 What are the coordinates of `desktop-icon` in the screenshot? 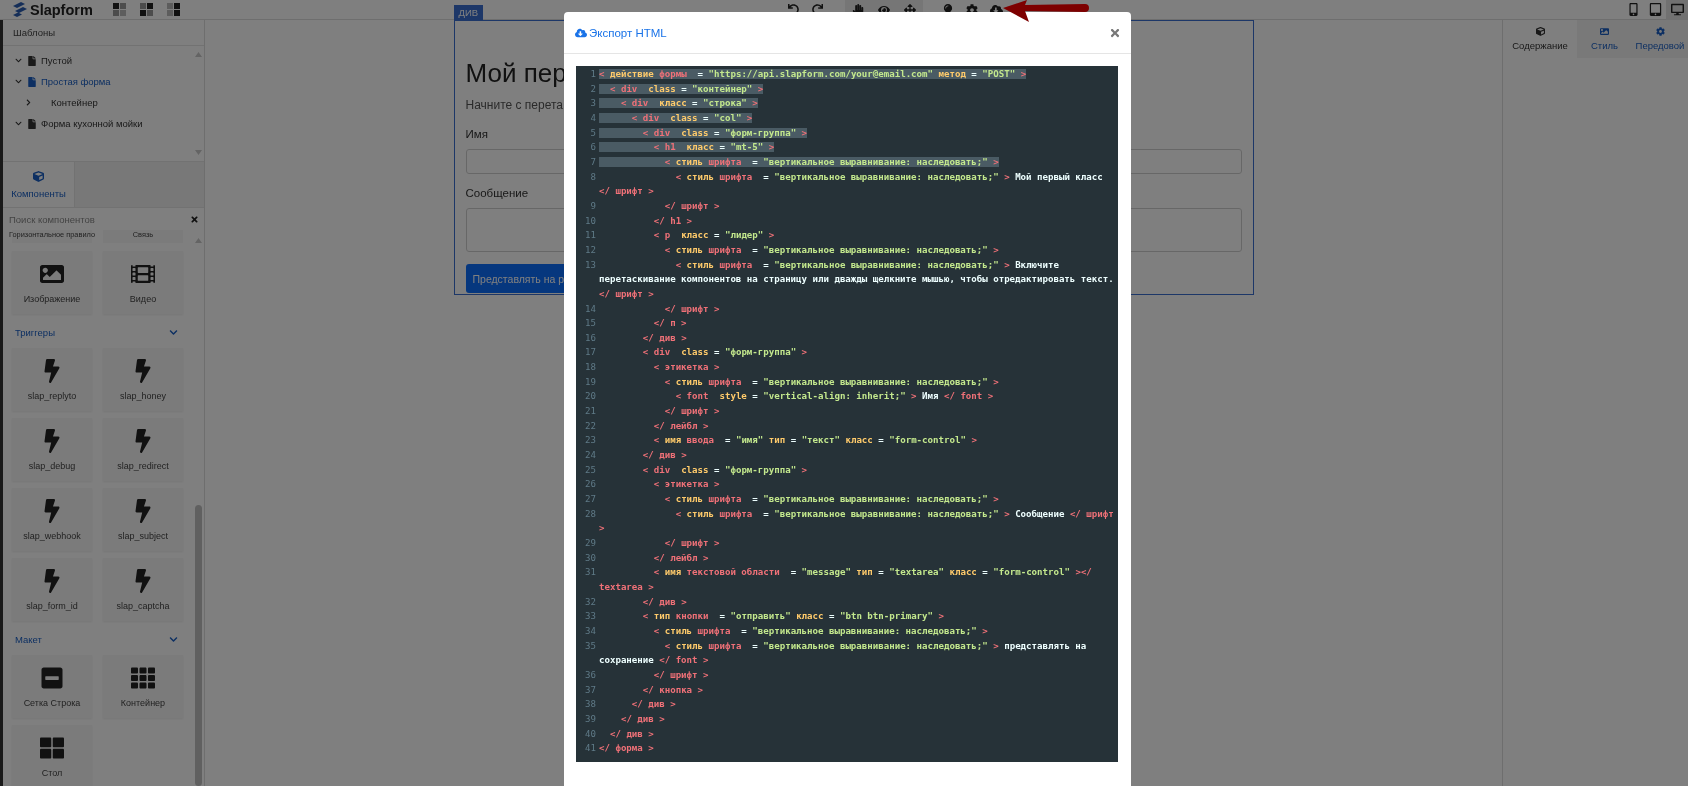 It's located at (1677, 9).